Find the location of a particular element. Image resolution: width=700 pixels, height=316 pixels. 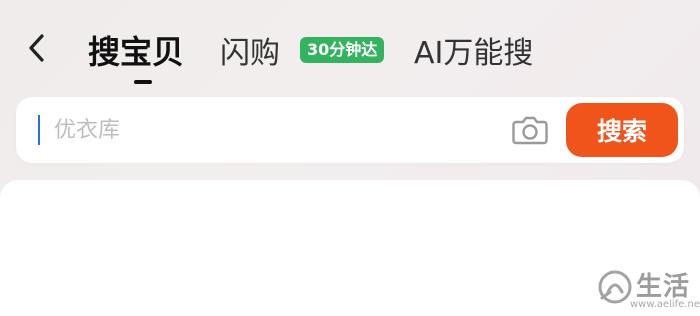

tab-ai-search: AI万能搜 is located at coordinates (473, 50).